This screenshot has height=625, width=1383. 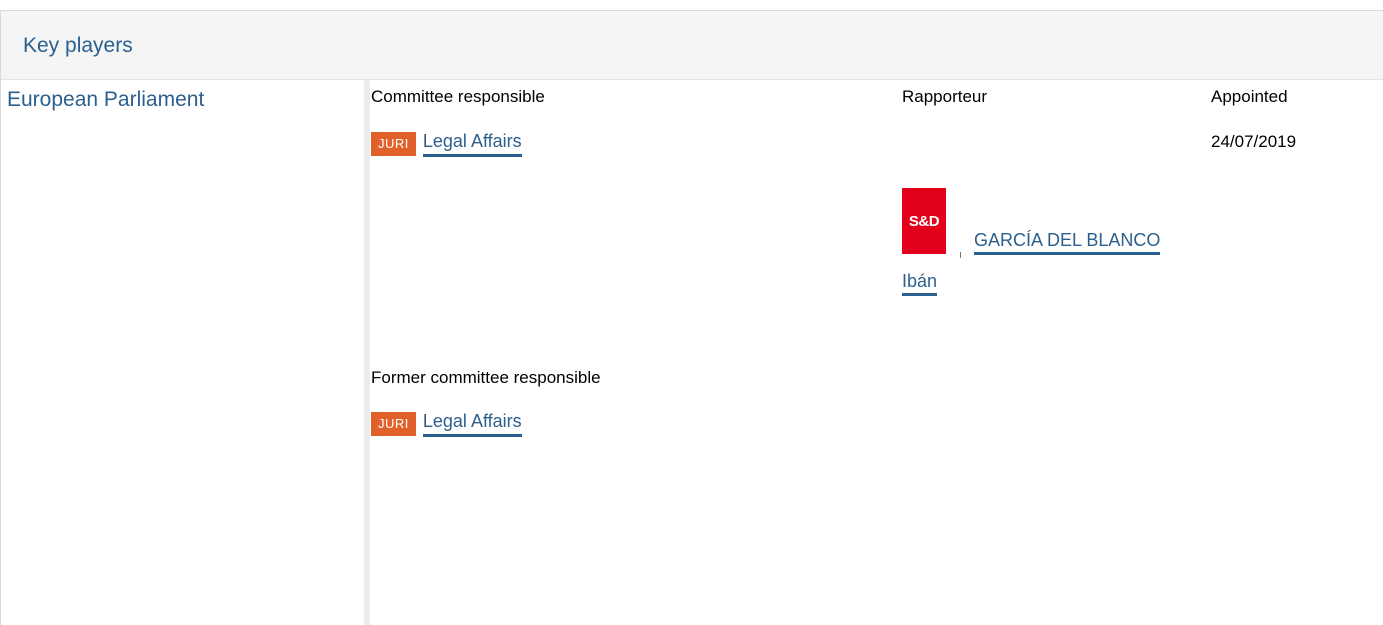 I want to click on committee-badge-juri: JURI, so click(x=393, y=144).